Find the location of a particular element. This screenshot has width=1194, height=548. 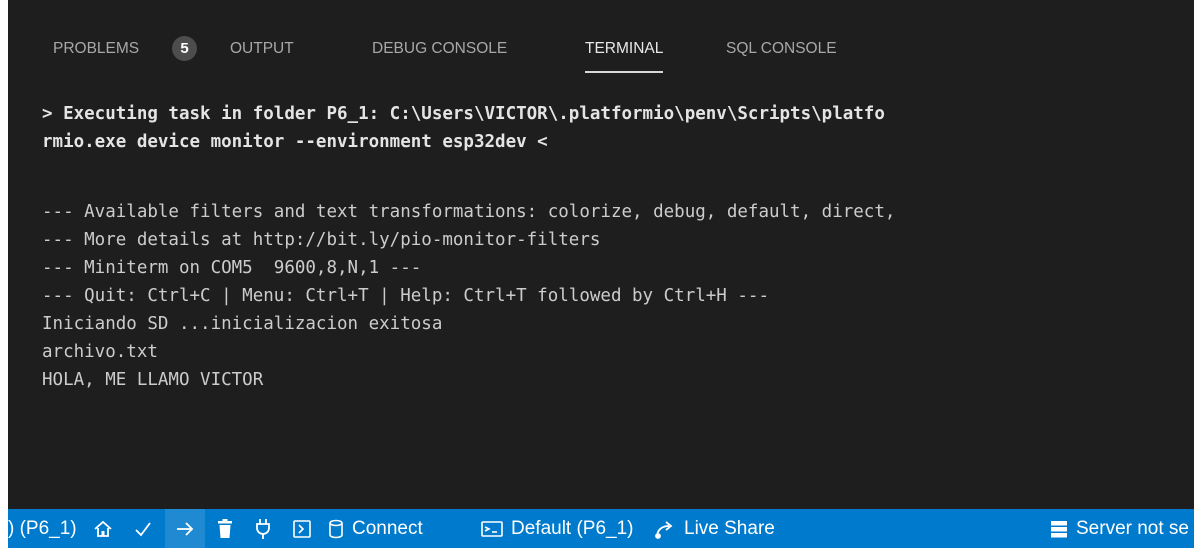

connect-label: Connect is located at coordinates (387, 528).